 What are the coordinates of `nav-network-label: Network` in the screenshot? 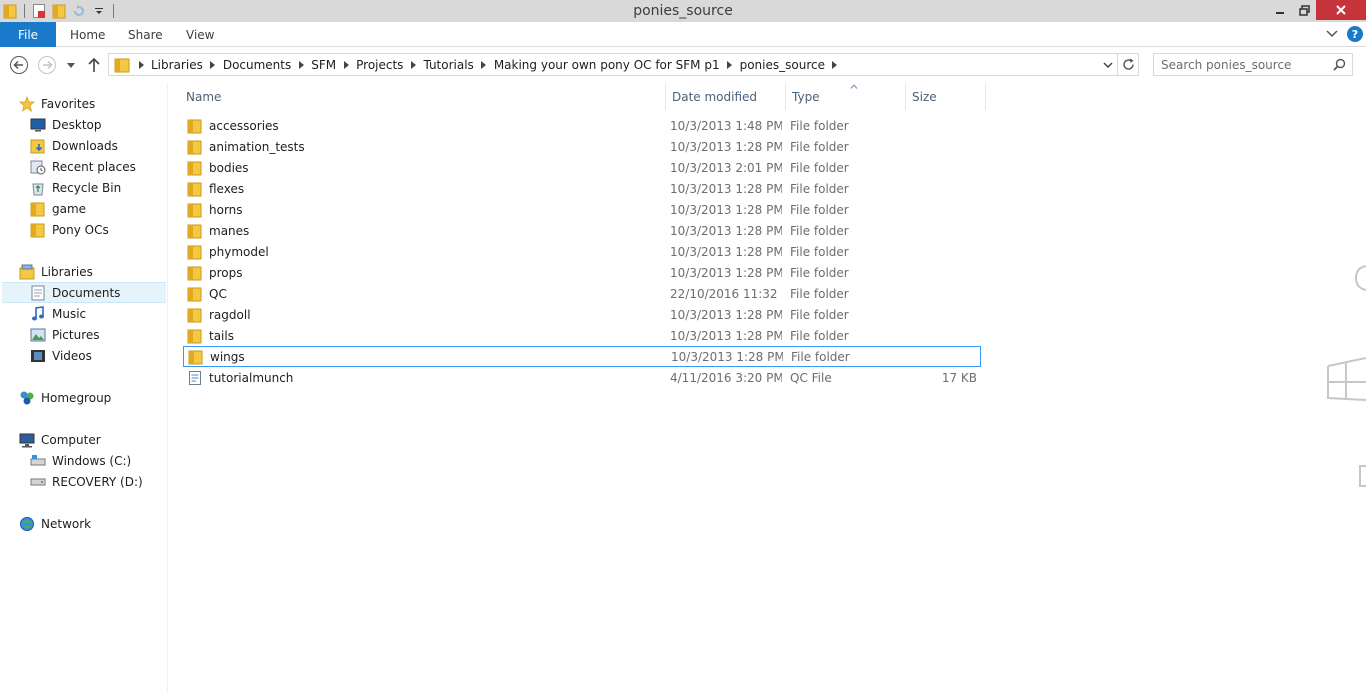 It's located at (66, 523).